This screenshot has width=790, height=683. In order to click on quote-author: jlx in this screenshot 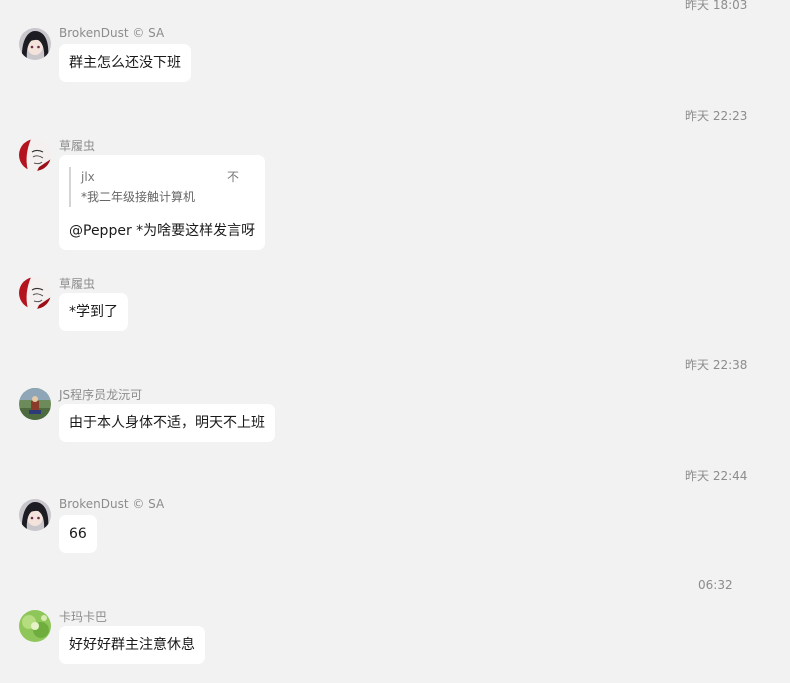, I will do `click(88, 177)`.